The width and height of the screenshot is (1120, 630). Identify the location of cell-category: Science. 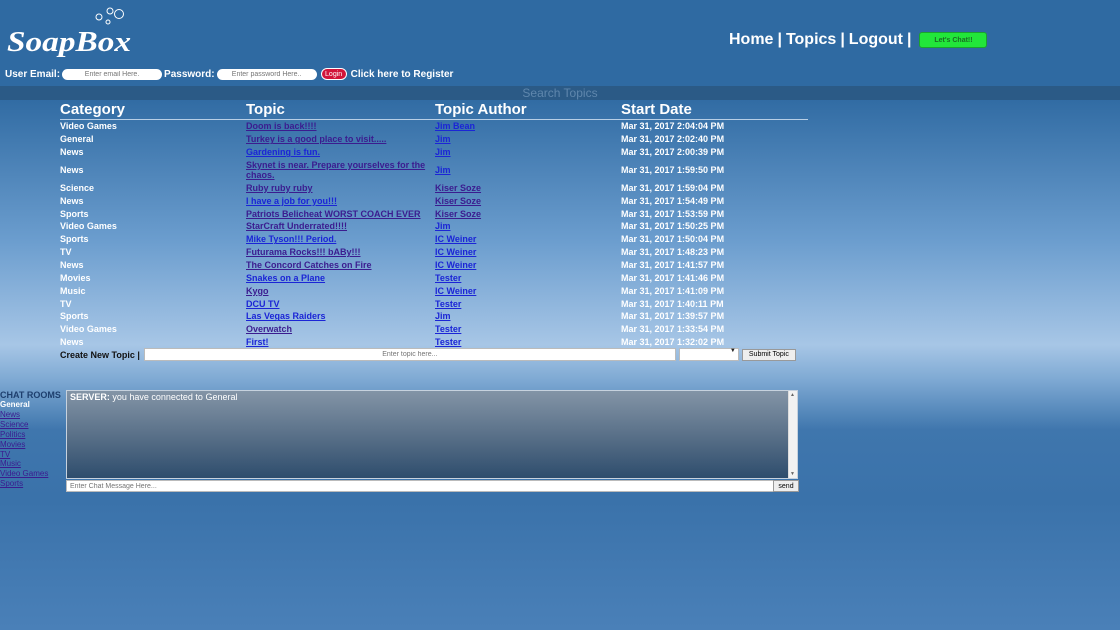
(77, 187).